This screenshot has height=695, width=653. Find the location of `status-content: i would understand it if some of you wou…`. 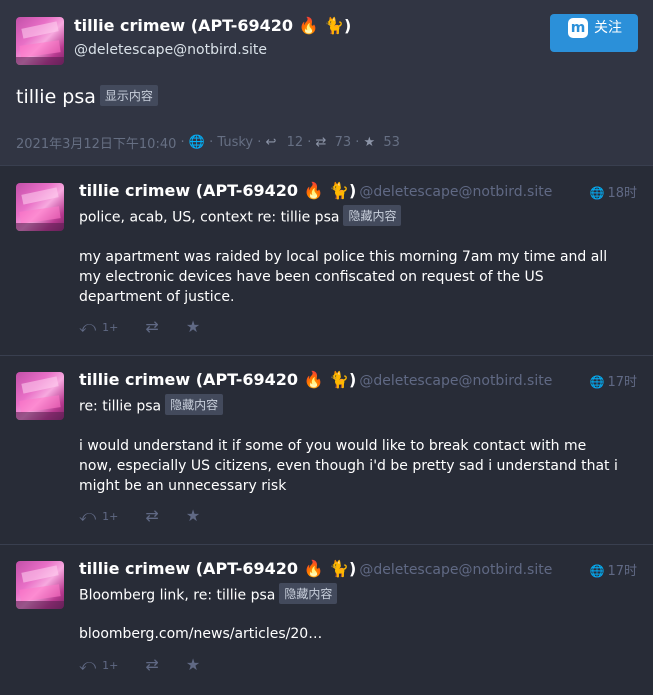

status-content: i would understand it if some of you wou… is located at coordinates (348, 466).